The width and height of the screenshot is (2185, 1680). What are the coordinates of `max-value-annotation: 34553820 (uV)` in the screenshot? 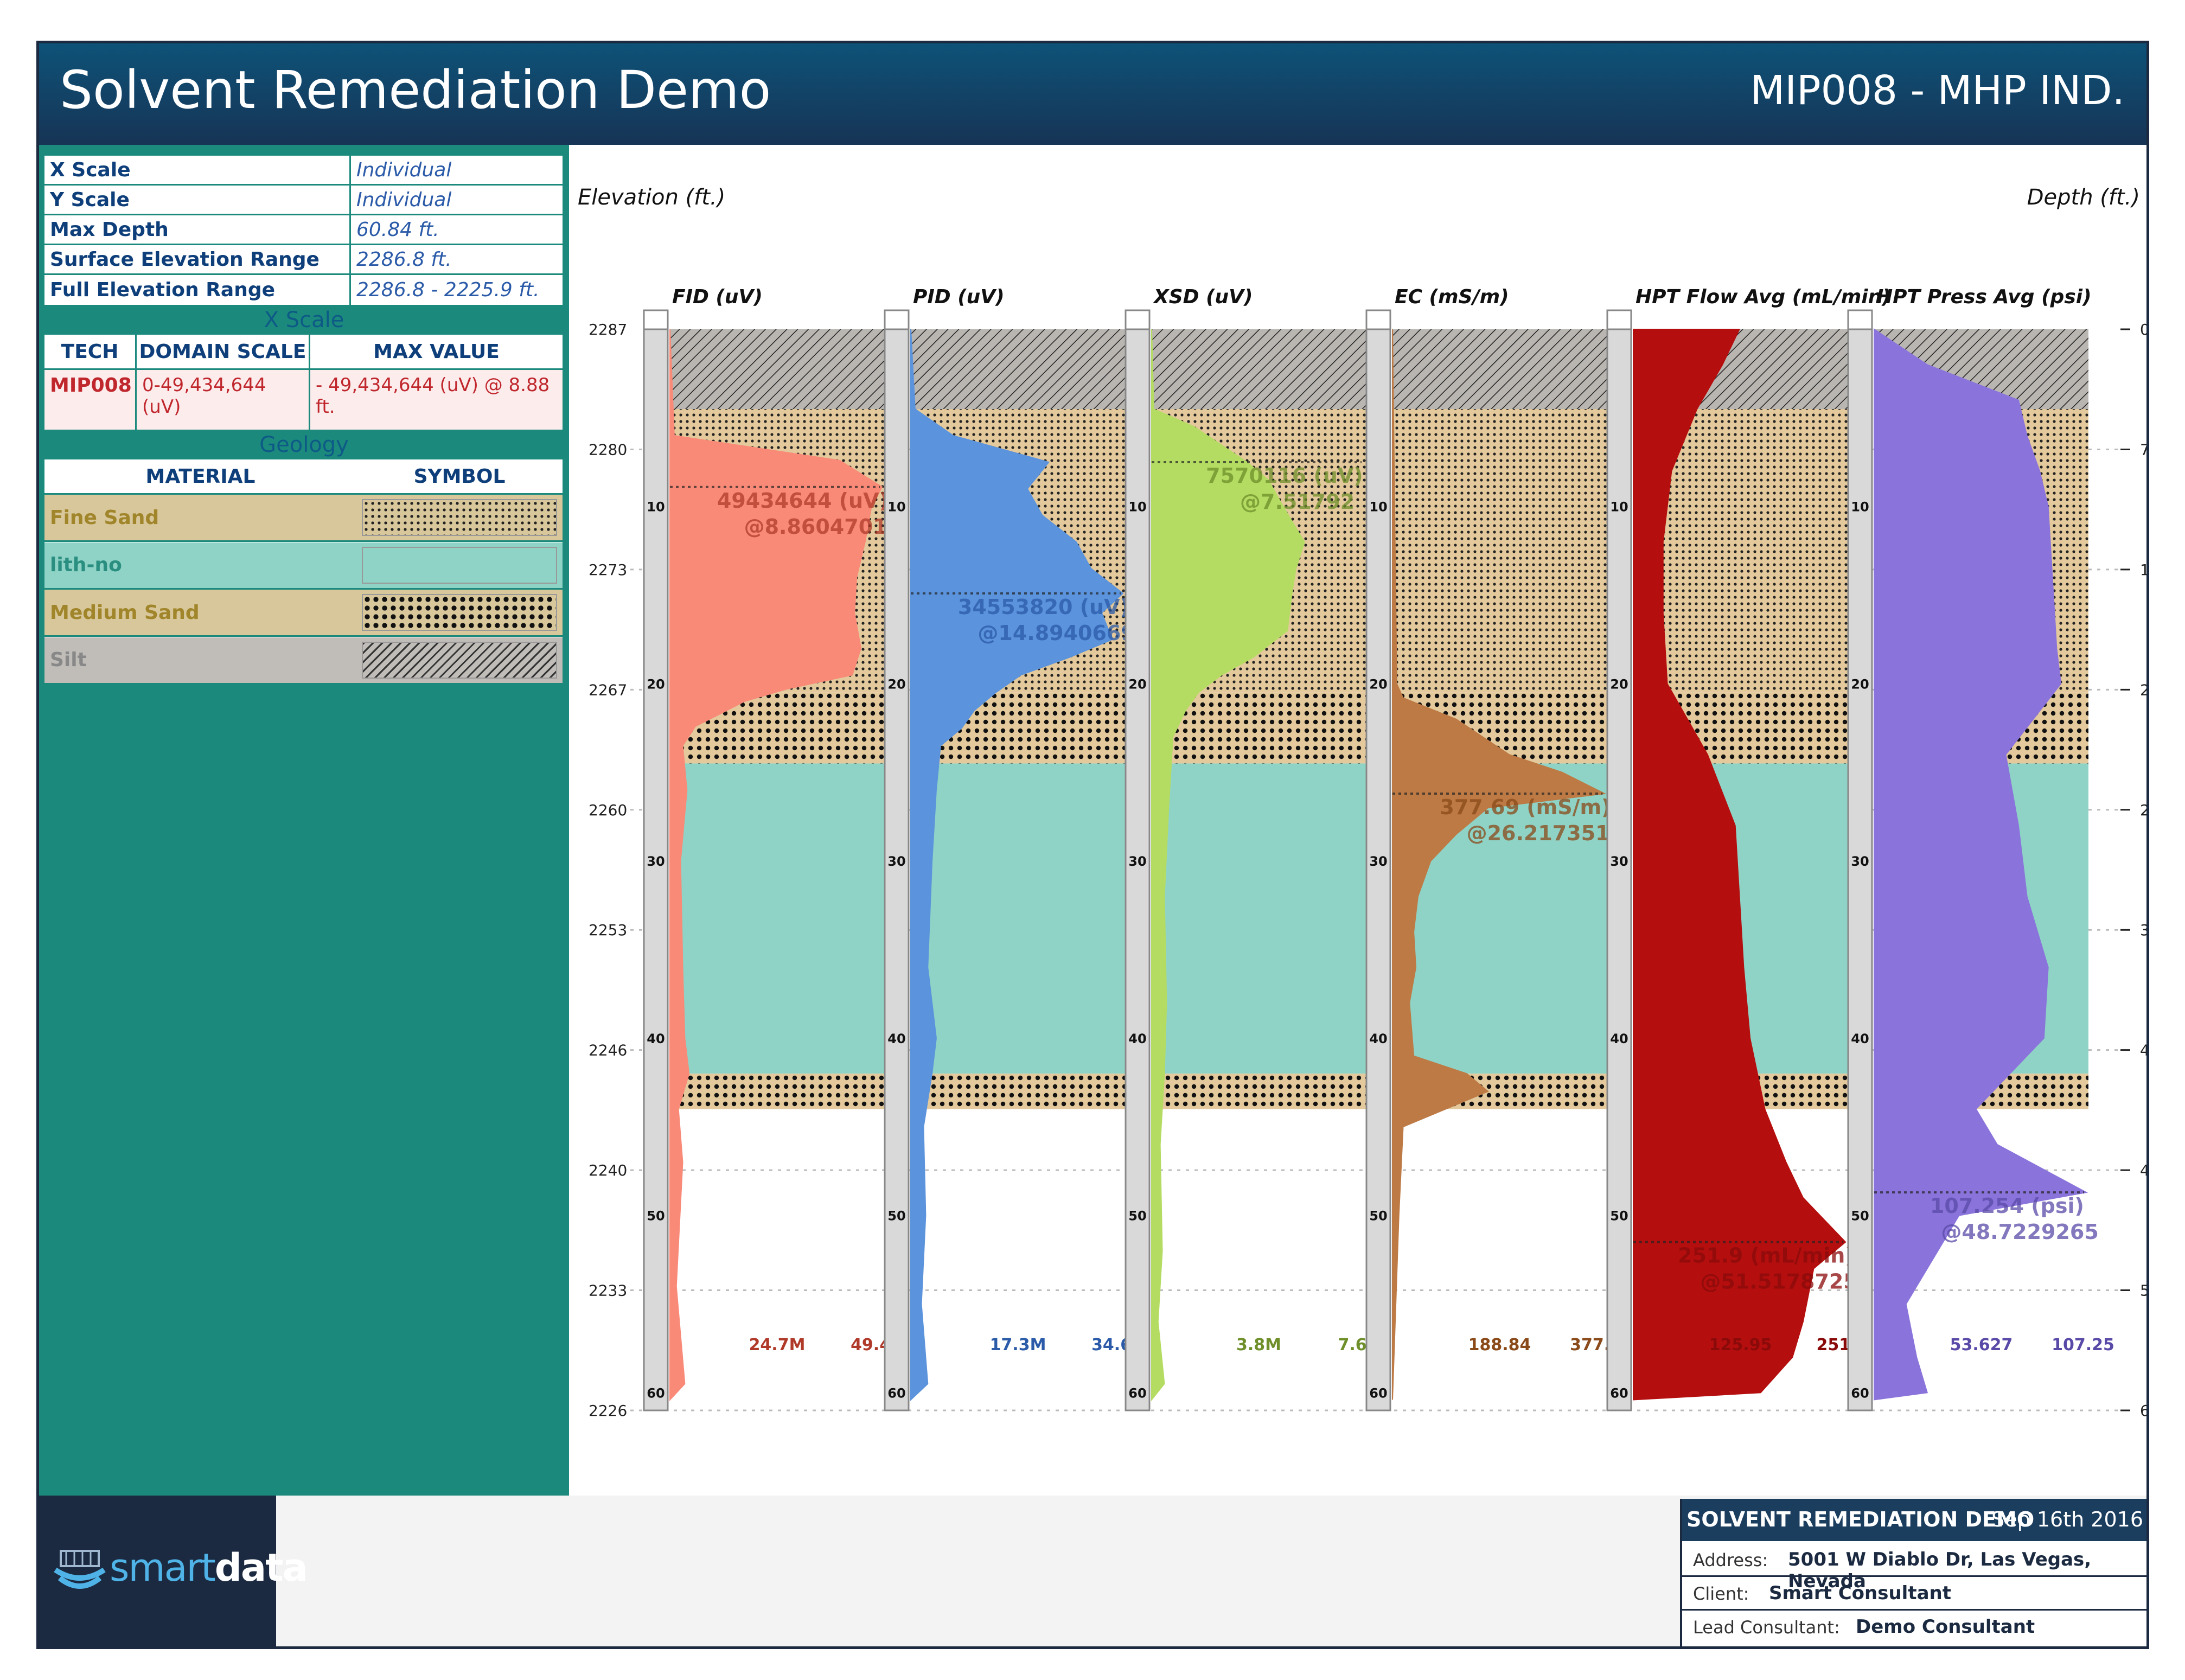 It's located at (1043, 607).